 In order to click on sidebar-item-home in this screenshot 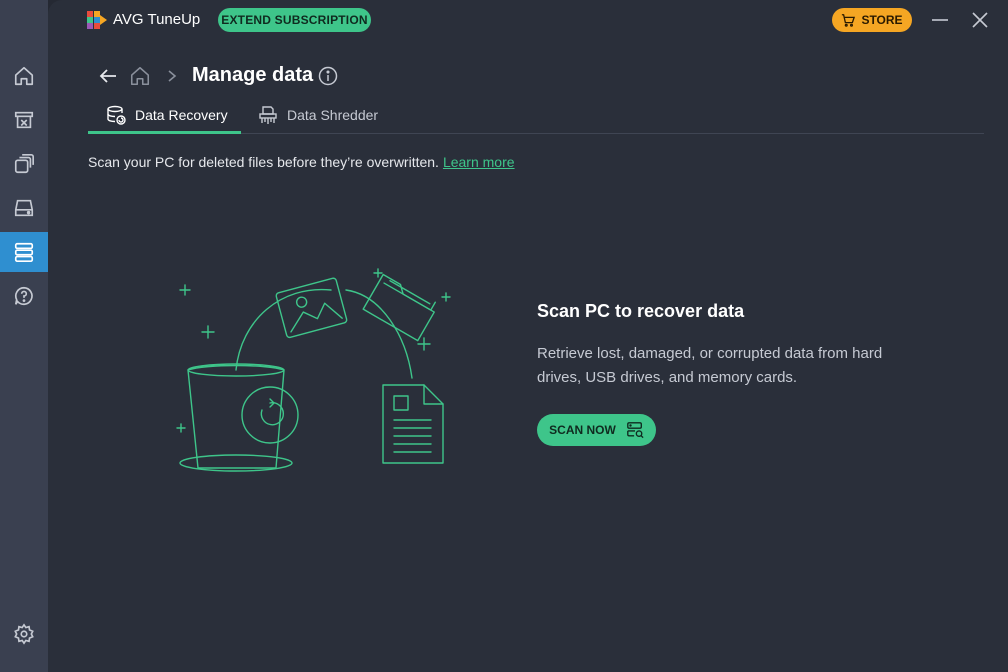, I will do `click(24, 76)`.